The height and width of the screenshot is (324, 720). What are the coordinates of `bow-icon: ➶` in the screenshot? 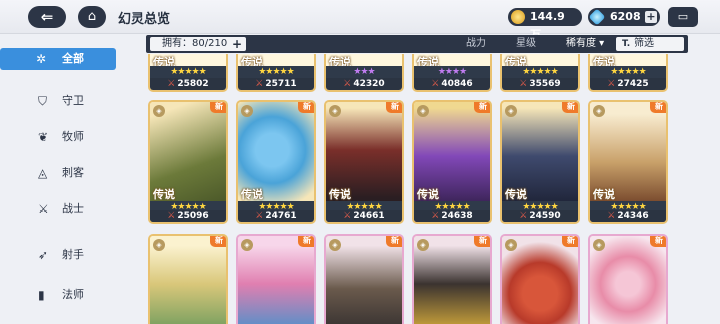 It's located at (43, 255).